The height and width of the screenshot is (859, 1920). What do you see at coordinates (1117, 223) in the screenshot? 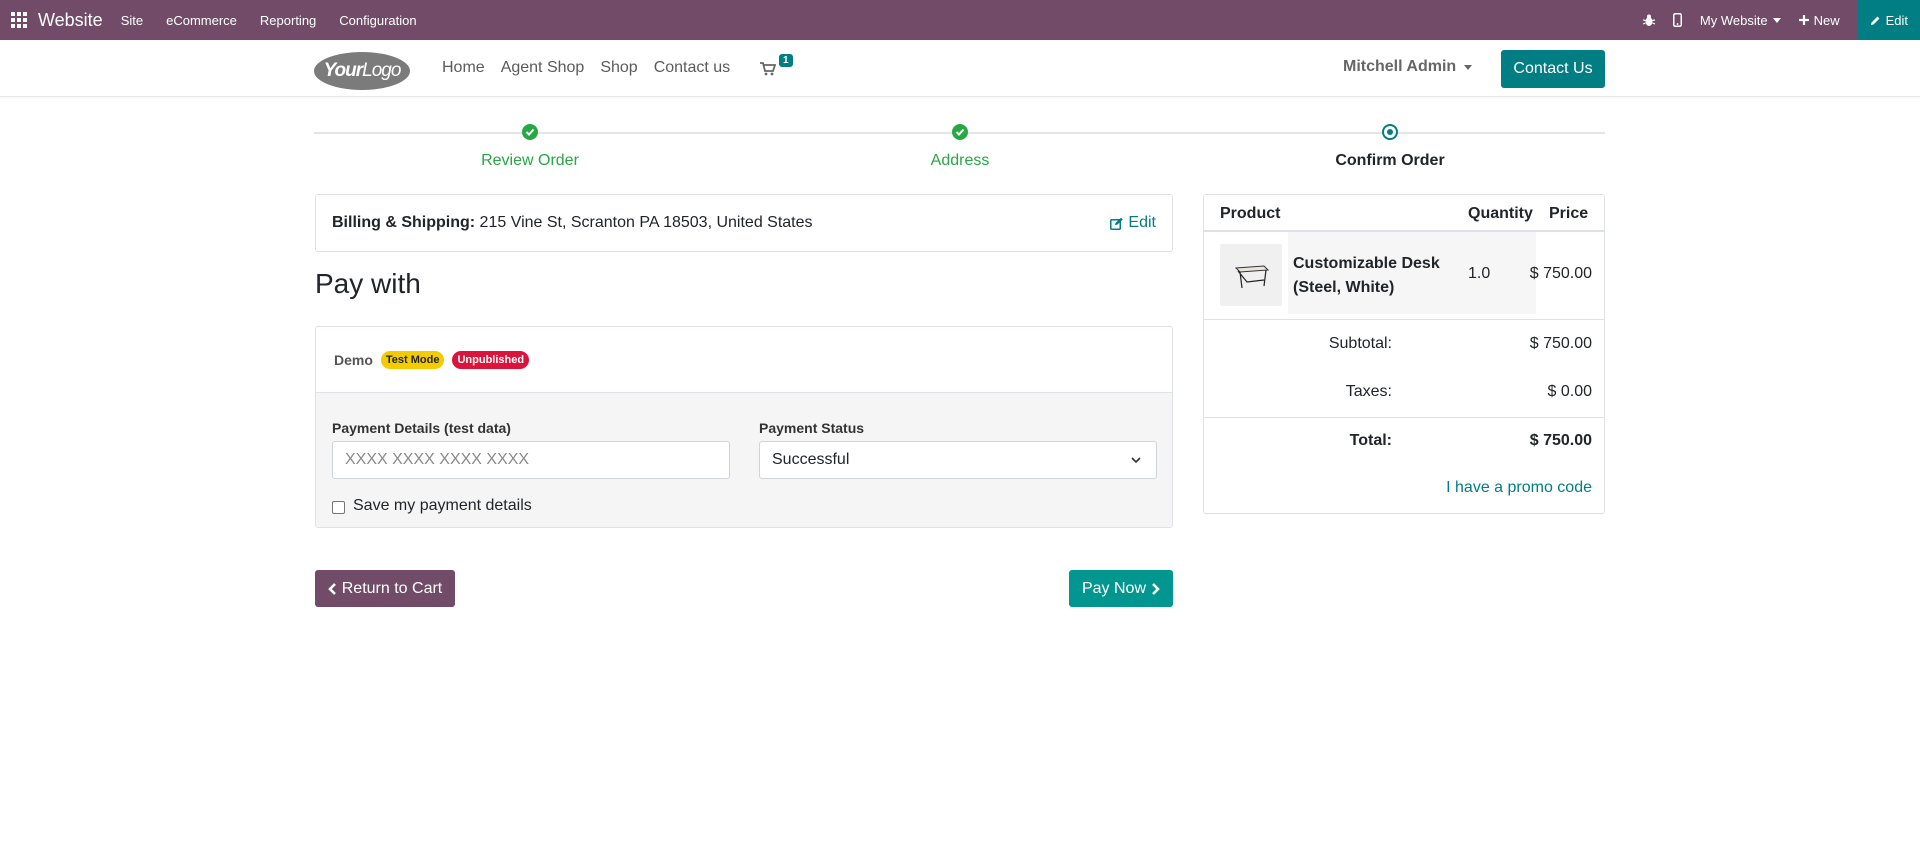
I see `edit-icon` at bounding box center [1117, 223].